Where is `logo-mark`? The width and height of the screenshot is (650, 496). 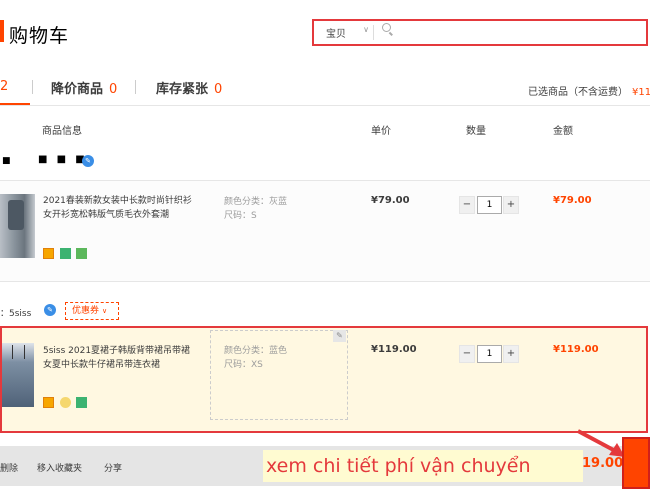
logo-mark is located at coordinates (2, 31).